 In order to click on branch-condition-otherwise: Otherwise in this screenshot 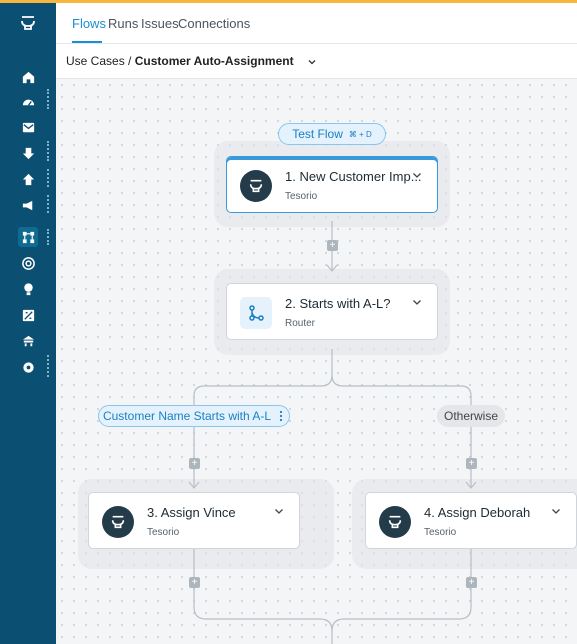, I will do `click(471, 416)`.